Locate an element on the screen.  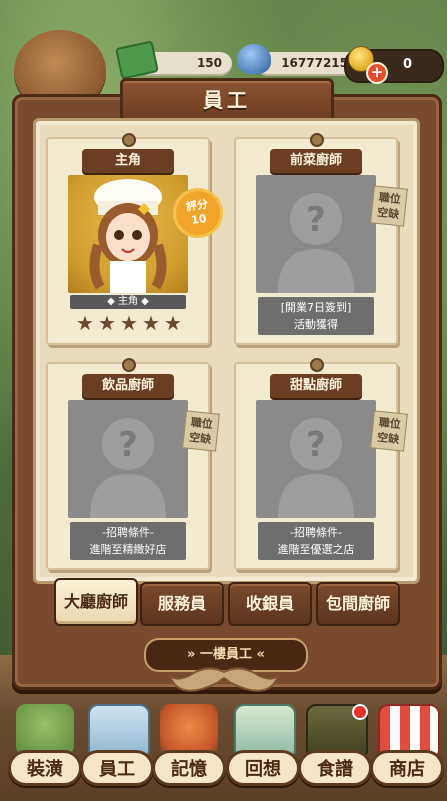
star-rating: ★ ★ ★ ★ ★ is located at coordinates (129, 323).